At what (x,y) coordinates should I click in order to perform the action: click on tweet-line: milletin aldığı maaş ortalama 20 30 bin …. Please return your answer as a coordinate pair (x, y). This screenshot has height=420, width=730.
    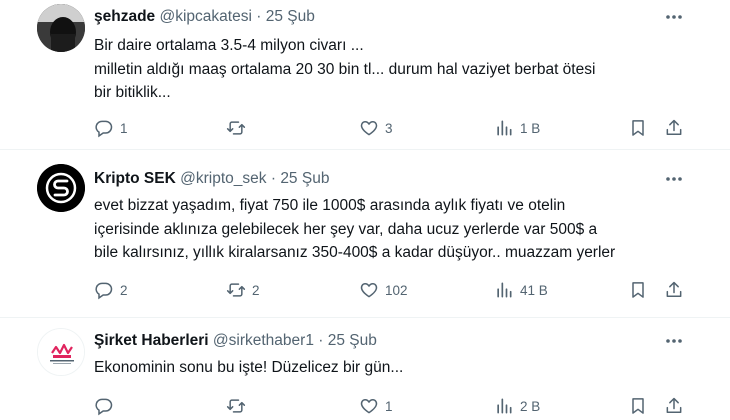
    Looking at the image, I should click on (345, 69).